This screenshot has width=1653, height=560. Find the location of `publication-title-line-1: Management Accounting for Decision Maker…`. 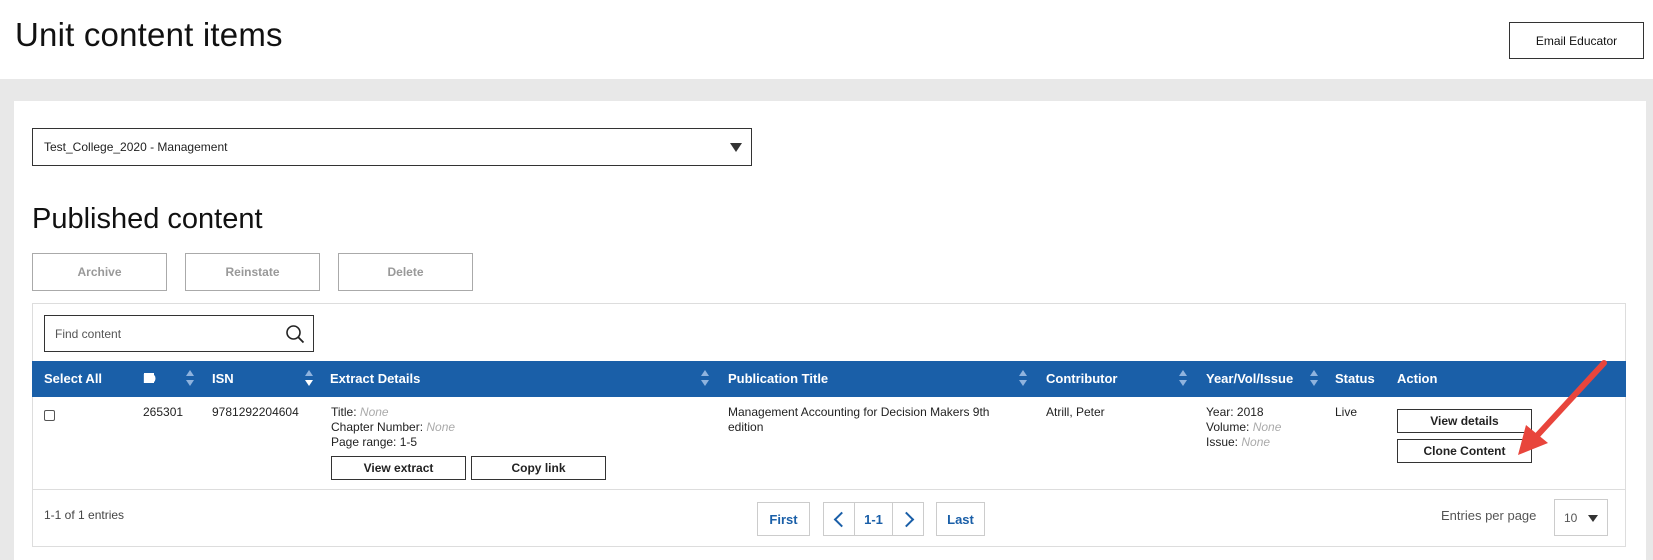

publication-title-line-1: Management Accounting for Decision Maker… is located at coordinates (859, 412).